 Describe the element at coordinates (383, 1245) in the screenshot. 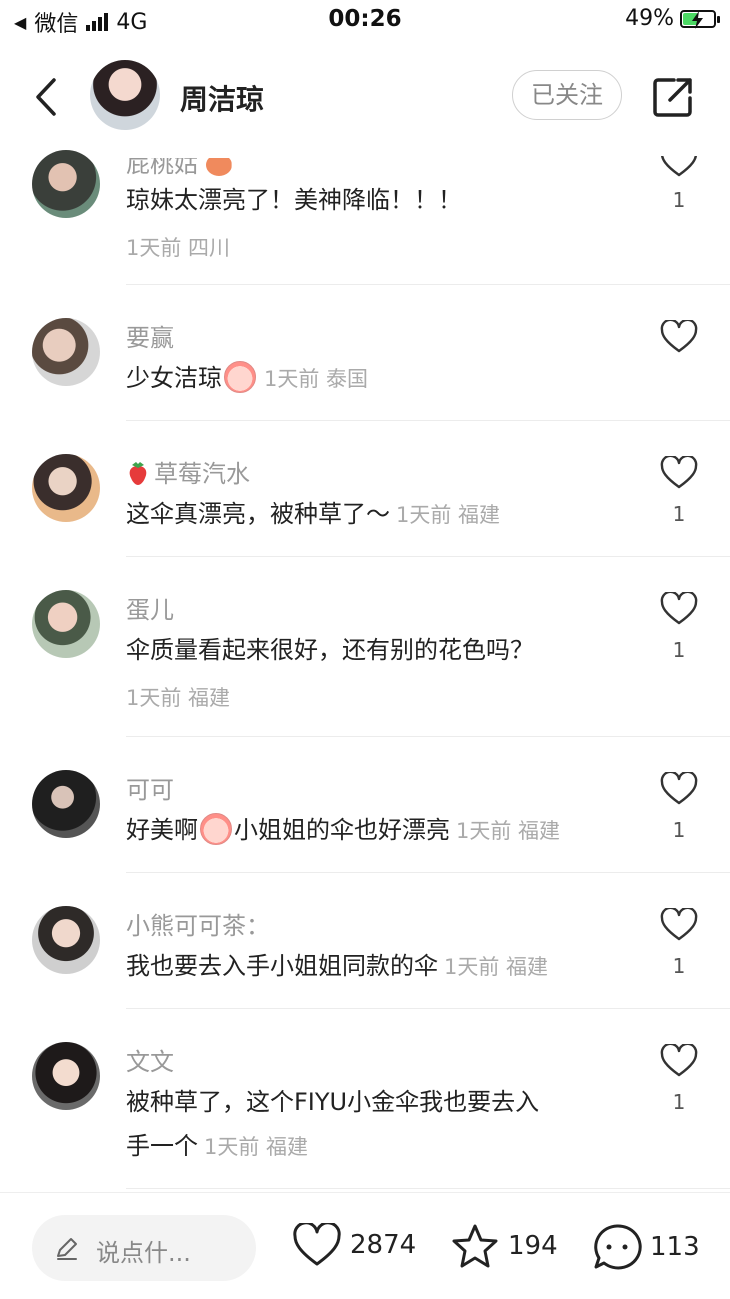

I see `like-total: 2874` at that location.